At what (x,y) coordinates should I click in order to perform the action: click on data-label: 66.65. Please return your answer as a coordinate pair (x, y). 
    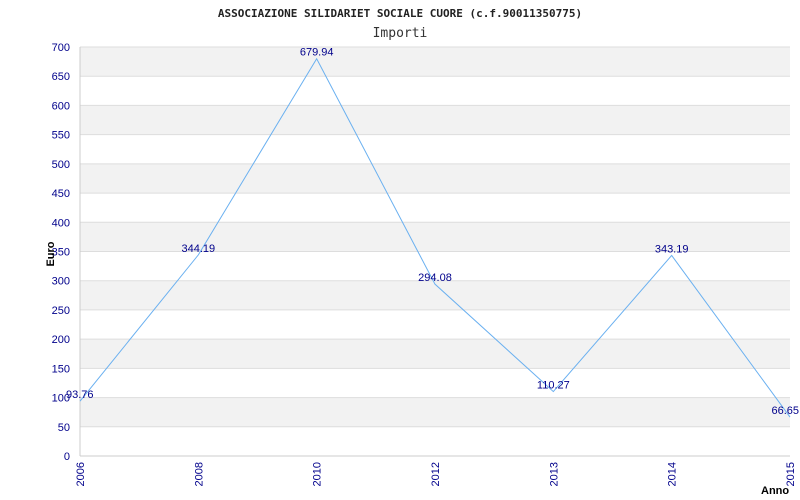
    Looking at the image, I should click on (785, 411).